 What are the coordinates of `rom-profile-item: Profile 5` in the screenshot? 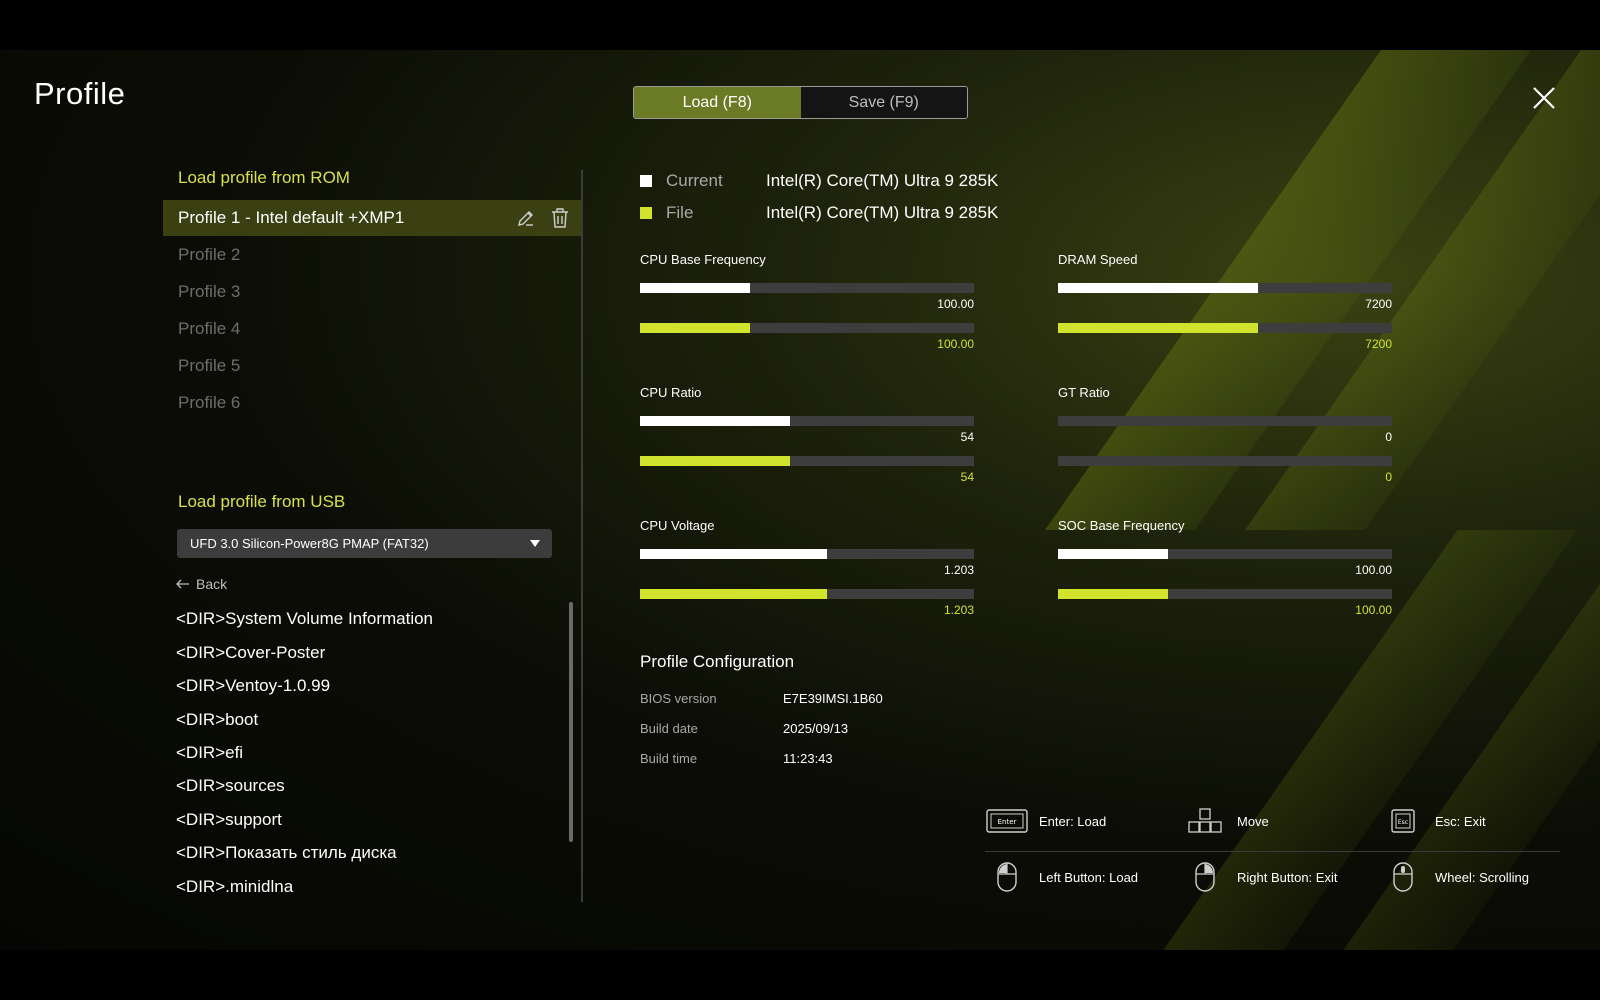 It's located at (372, 366).